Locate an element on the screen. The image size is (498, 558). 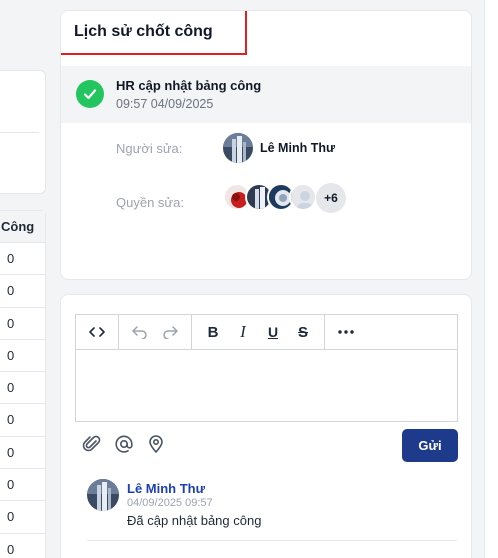
paperclip-icon is located at coordinates (92, 444).